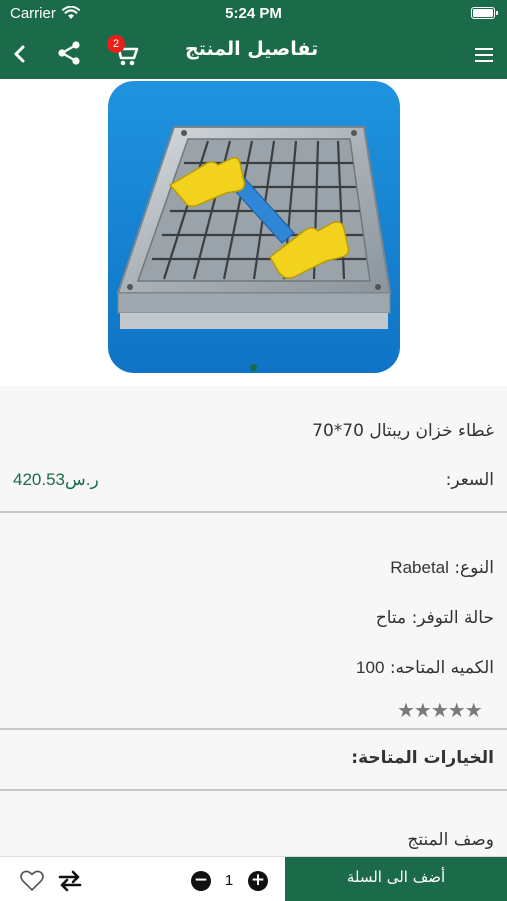 This screenshot has height=901, width=507. What do you see at coordinates (70, 881) in the screenshot?
I see `compare-icon` at bounding box center [70, 881].